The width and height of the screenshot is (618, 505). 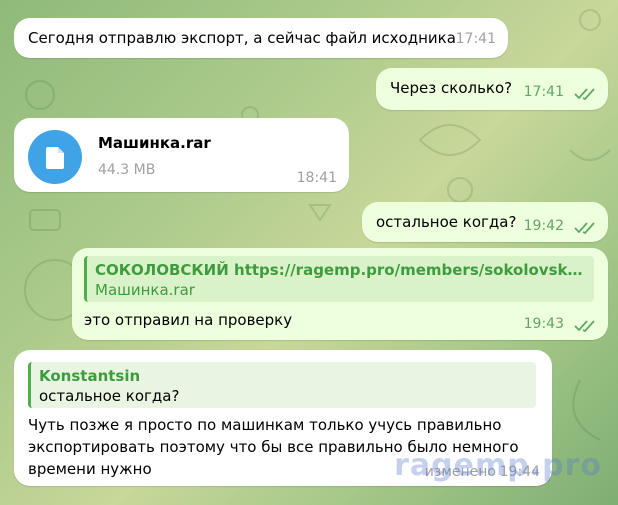 I want to click on reply-author: Konstantsin, so click(x=90, y=376).